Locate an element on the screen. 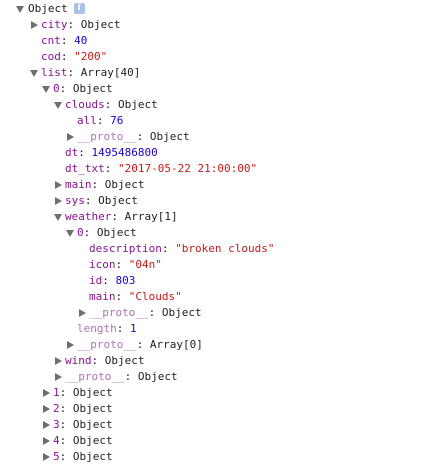 The width and height of the screenshot is (440, 465). property-key: sys is located at coordinates (75, 200).